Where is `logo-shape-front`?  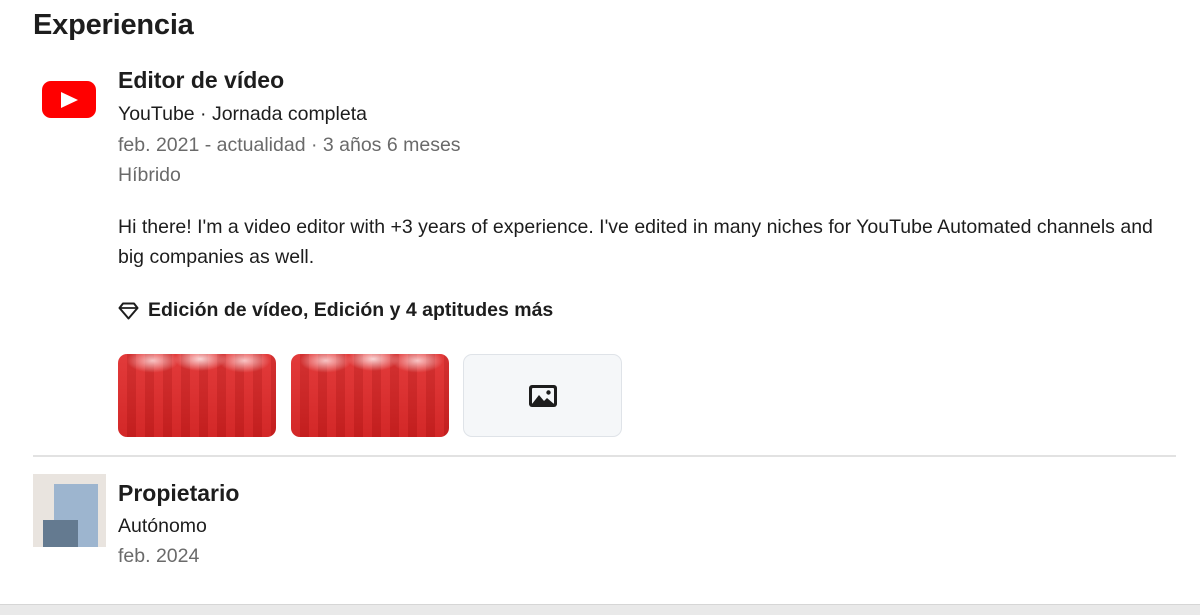 logo-shape-front is located at coordinates (60, 533).